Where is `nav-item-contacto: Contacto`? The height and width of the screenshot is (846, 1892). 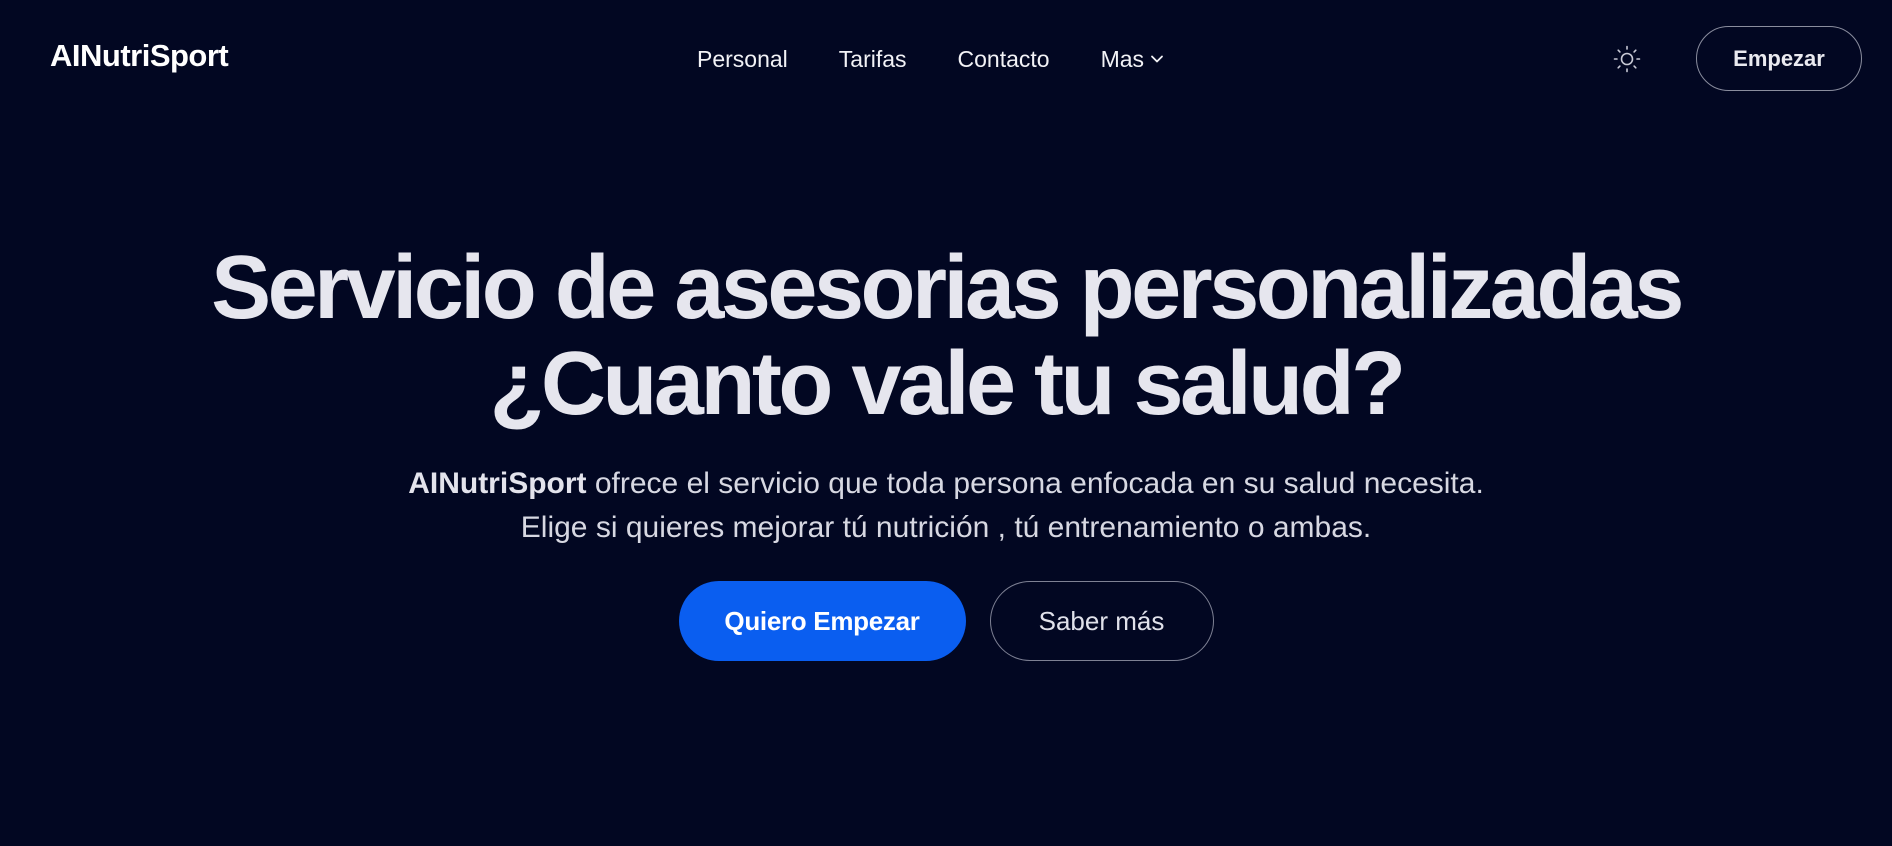
nav-item-contacto: Contacto is located at coordinates (1004, 59).